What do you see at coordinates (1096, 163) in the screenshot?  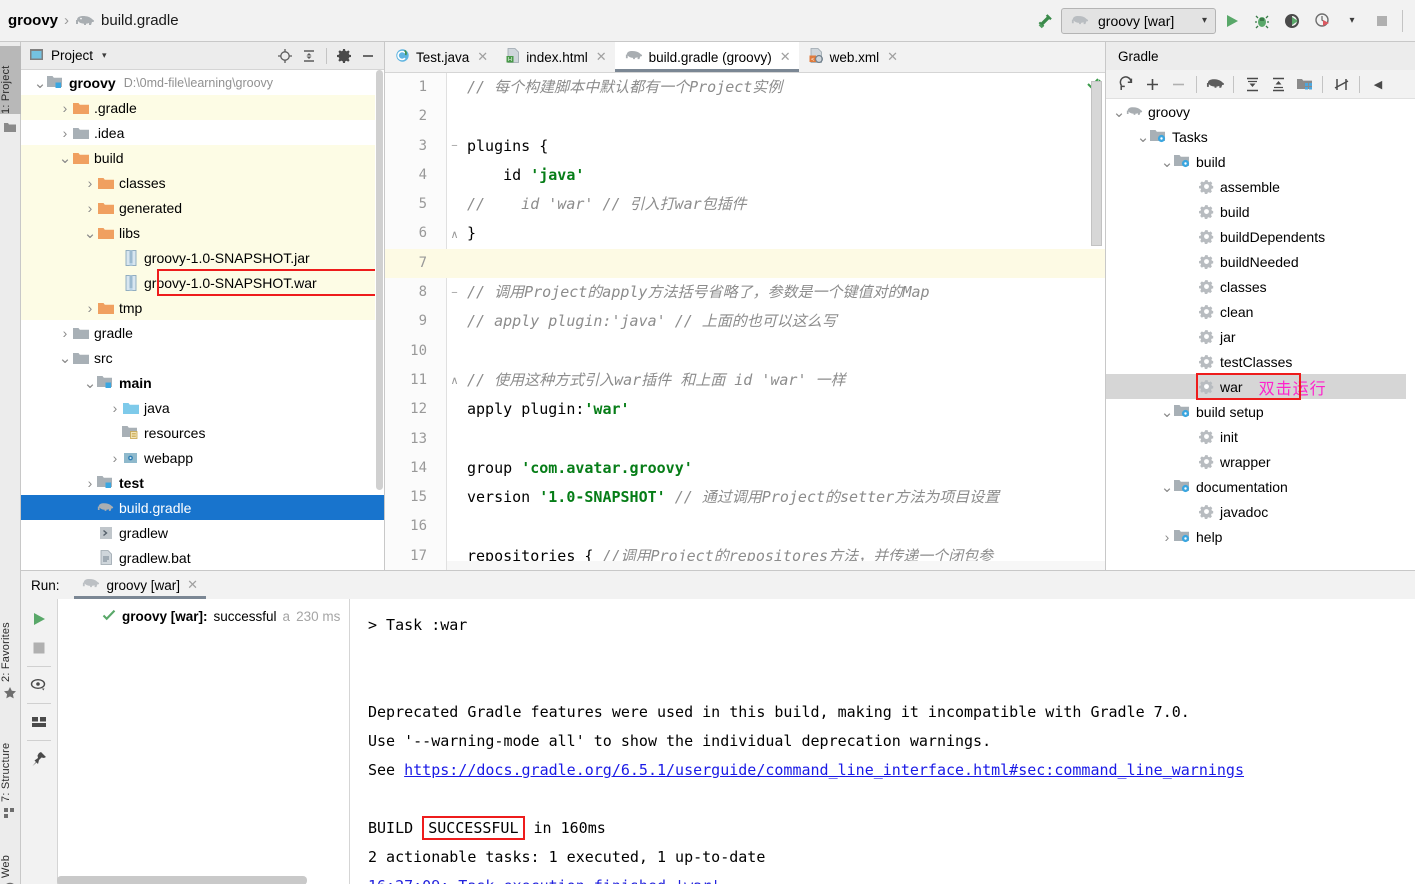 I see `editor-scrollbar` at bounding box center [1096, 163].